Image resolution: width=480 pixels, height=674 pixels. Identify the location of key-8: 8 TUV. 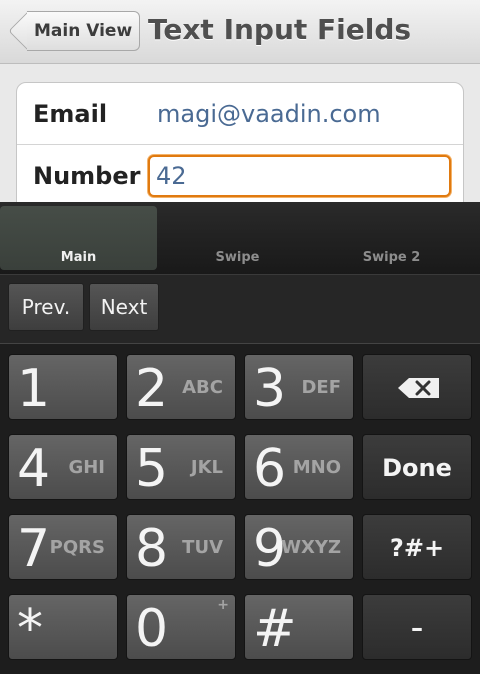
(181, 547).